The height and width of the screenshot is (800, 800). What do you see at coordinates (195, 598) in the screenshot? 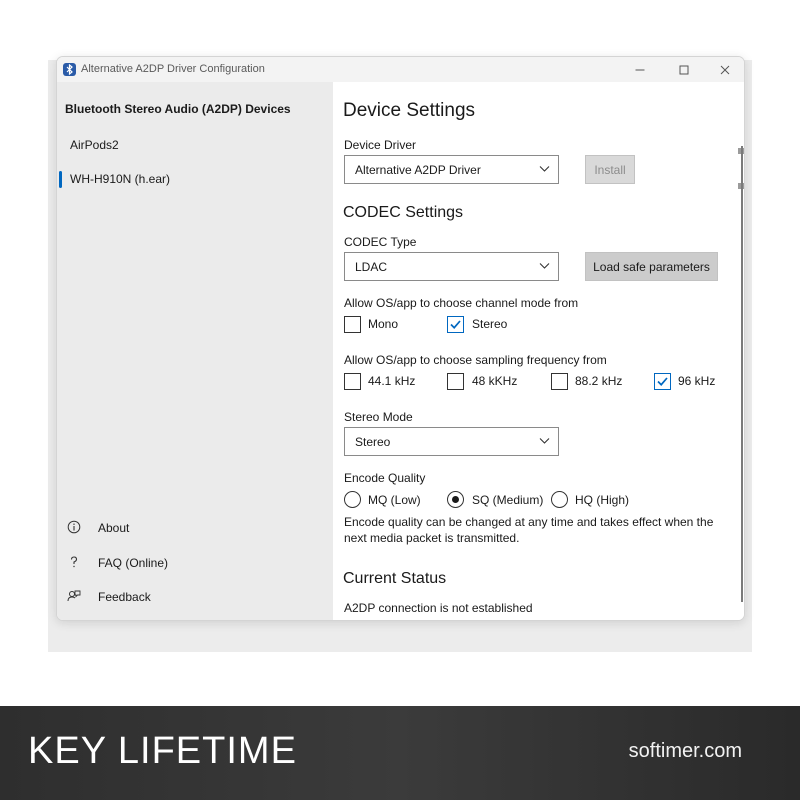
I see `sidebar-item-feedback: Feedback` at bounding box center [195, 598].